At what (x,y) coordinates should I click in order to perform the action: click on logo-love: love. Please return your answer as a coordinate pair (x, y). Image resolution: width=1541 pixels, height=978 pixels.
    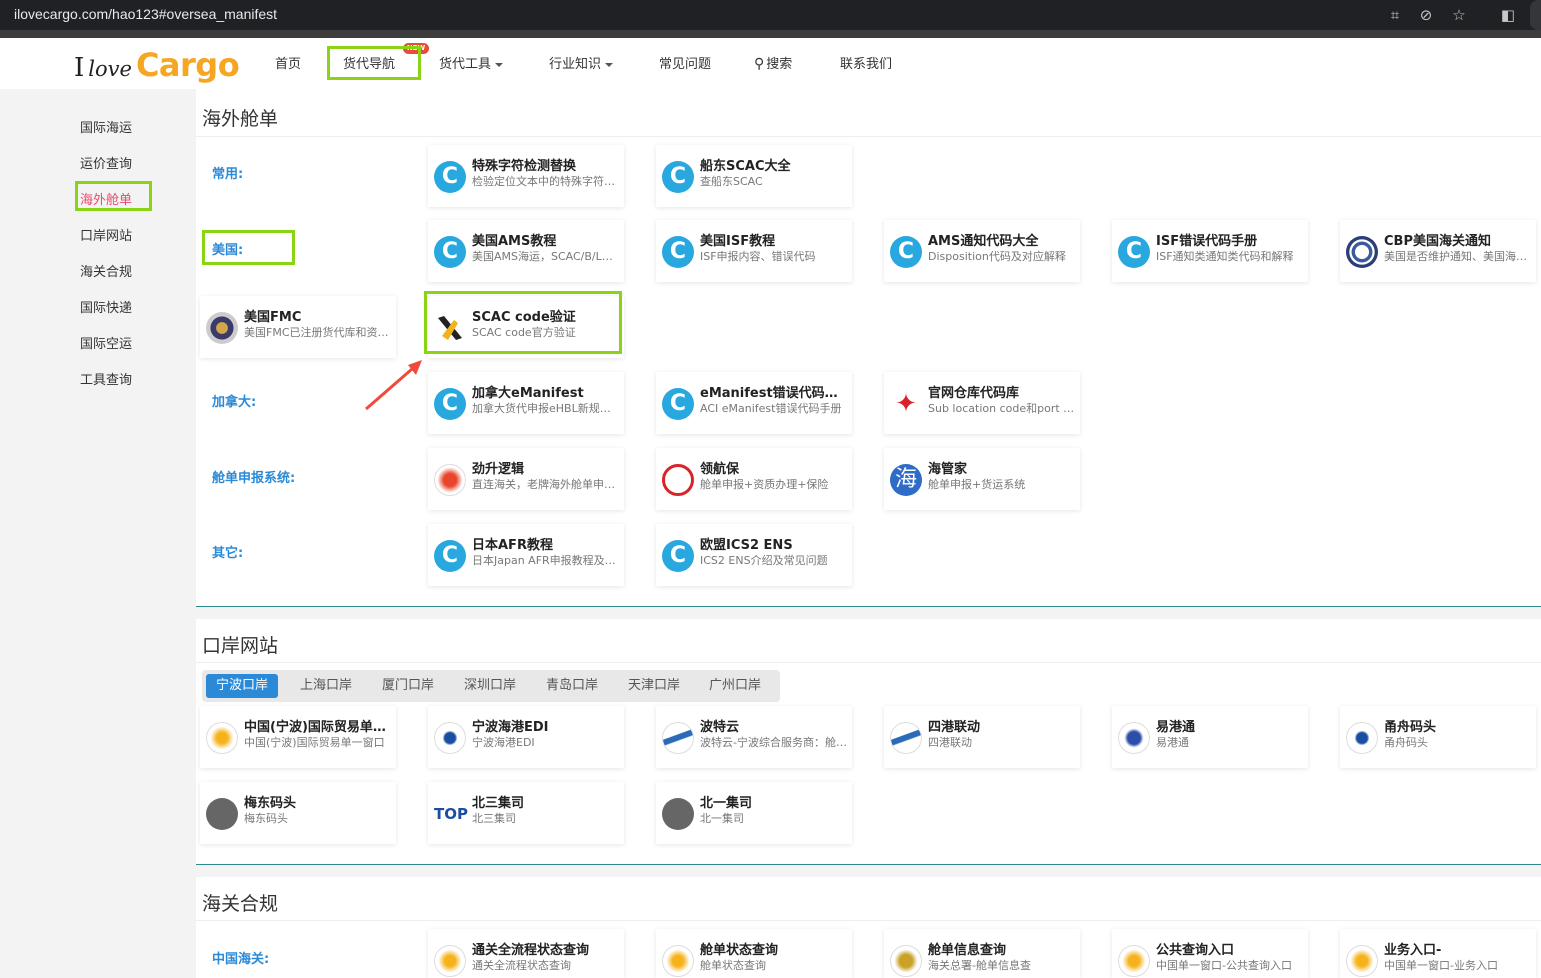
    Looking at the image, I should click on (110, 69).